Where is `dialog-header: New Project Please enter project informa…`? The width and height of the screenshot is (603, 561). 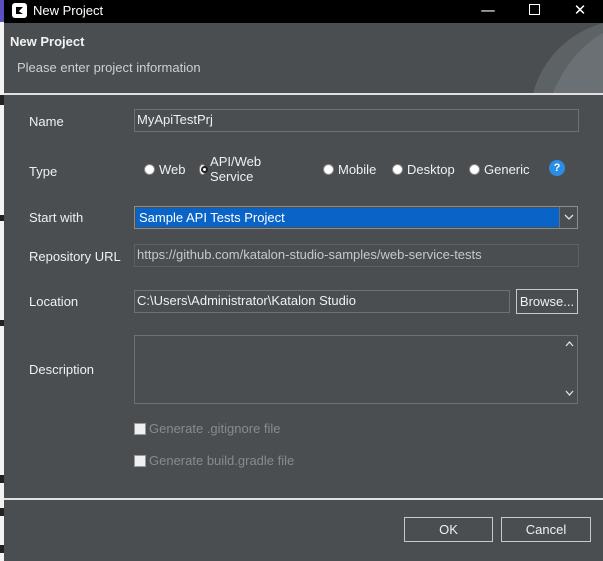
dialog-header: New Project Please enter project informa… is located at coordinates (303, 58).